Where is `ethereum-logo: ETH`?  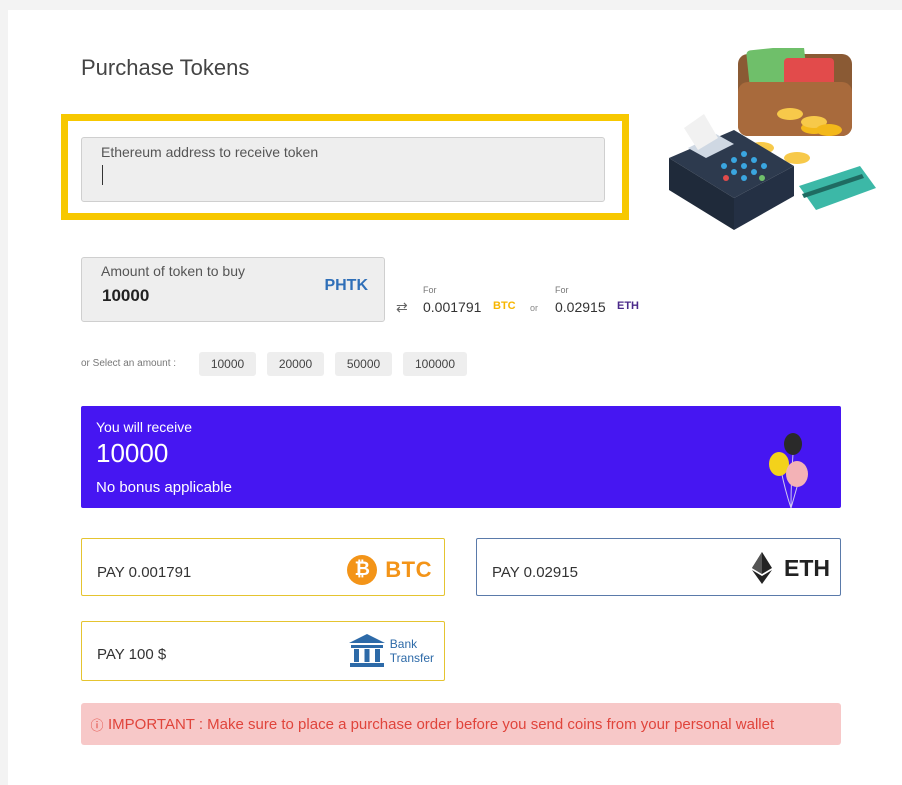
ethereum-logo: ETH is located at coordinates (791, 568).